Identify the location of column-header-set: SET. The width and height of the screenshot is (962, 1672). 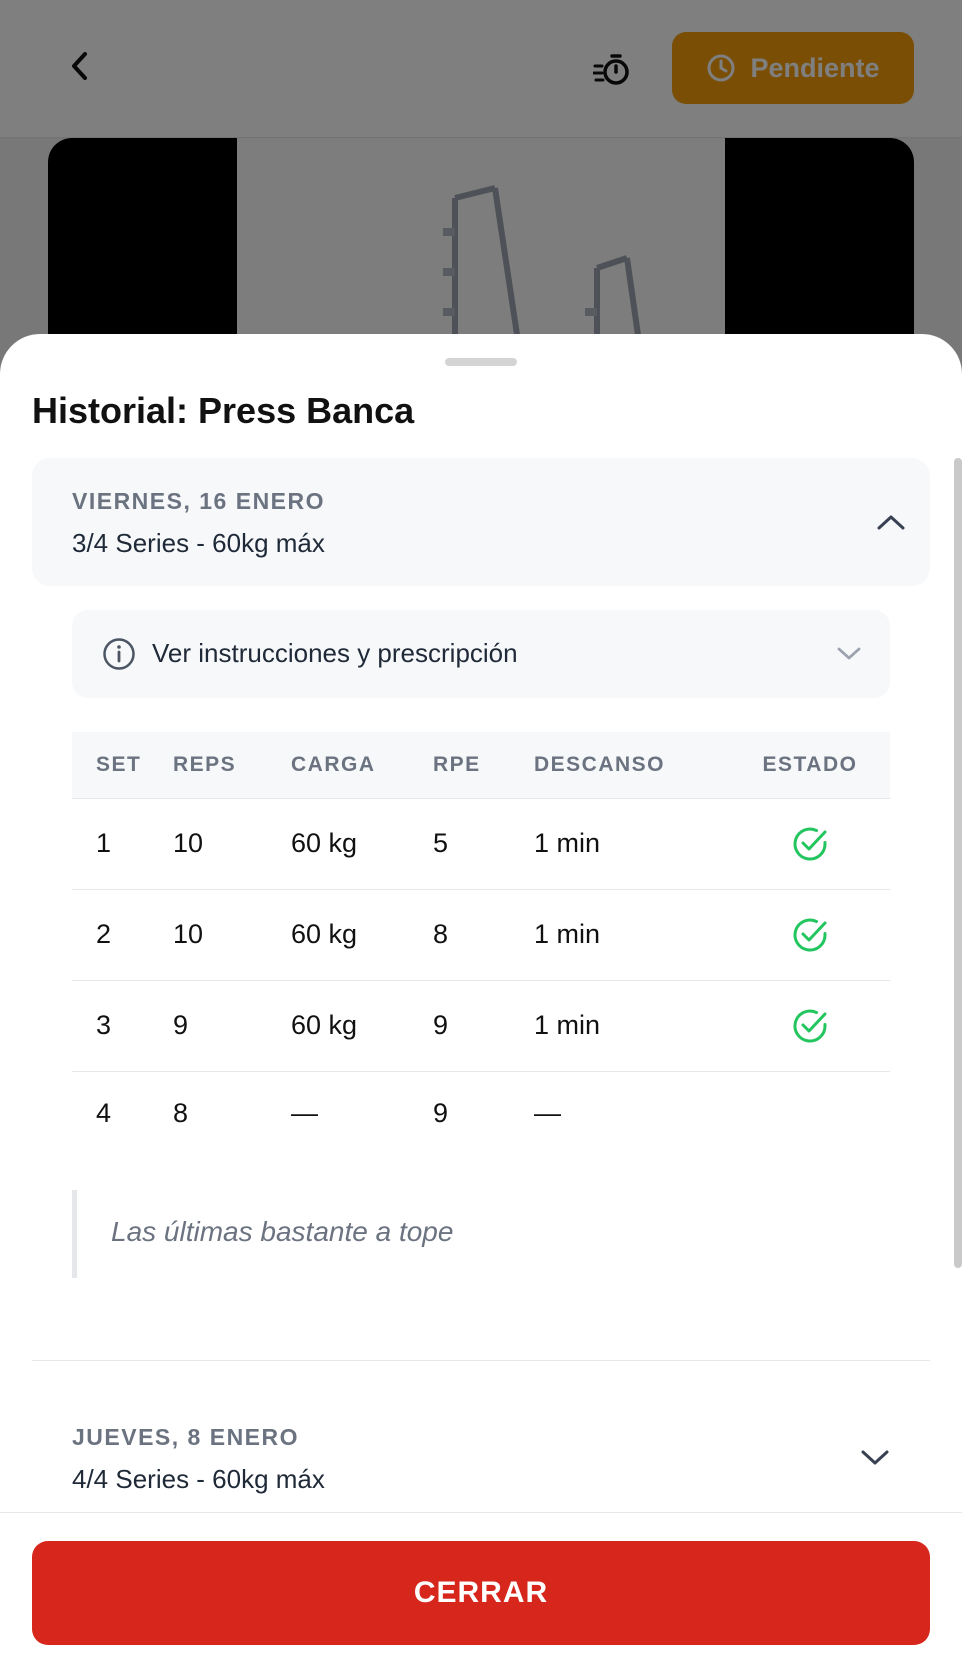
(122, 765).